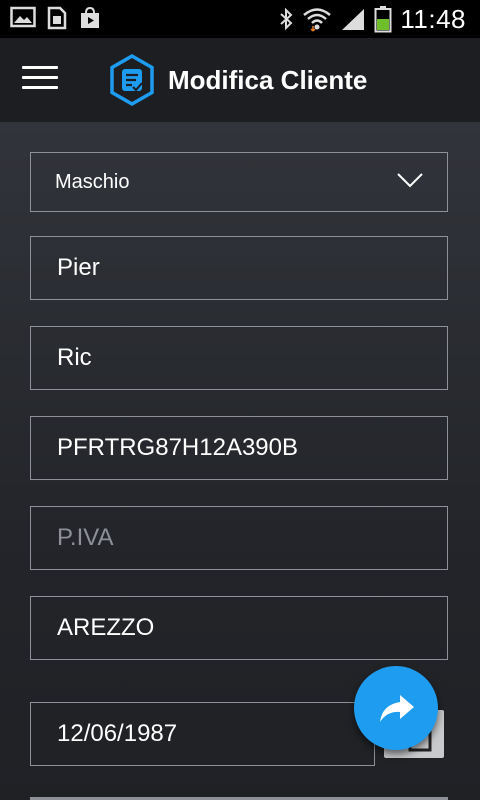  I want to click on fiscal-code-field: PFRTRG87H12A390B, so click(239, 448).